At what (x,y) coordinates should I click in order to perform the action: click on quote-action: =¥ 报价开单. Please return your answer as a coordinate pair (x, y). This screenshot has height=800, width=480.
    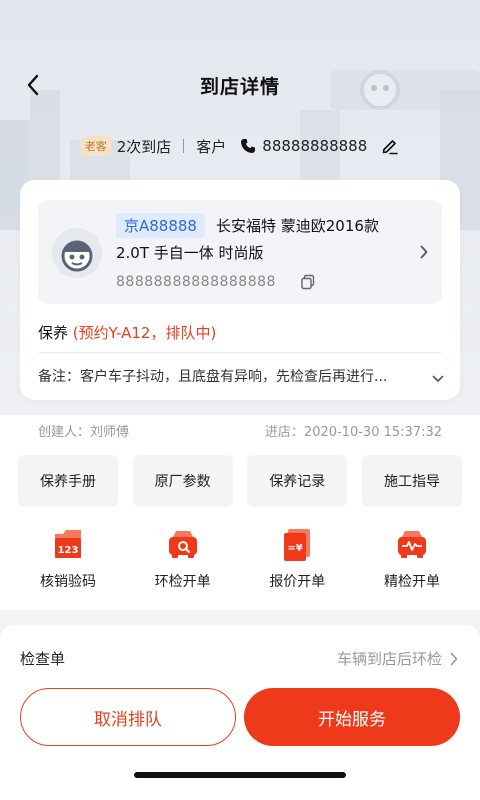
    Looking at the image, I should click on (297, 560).